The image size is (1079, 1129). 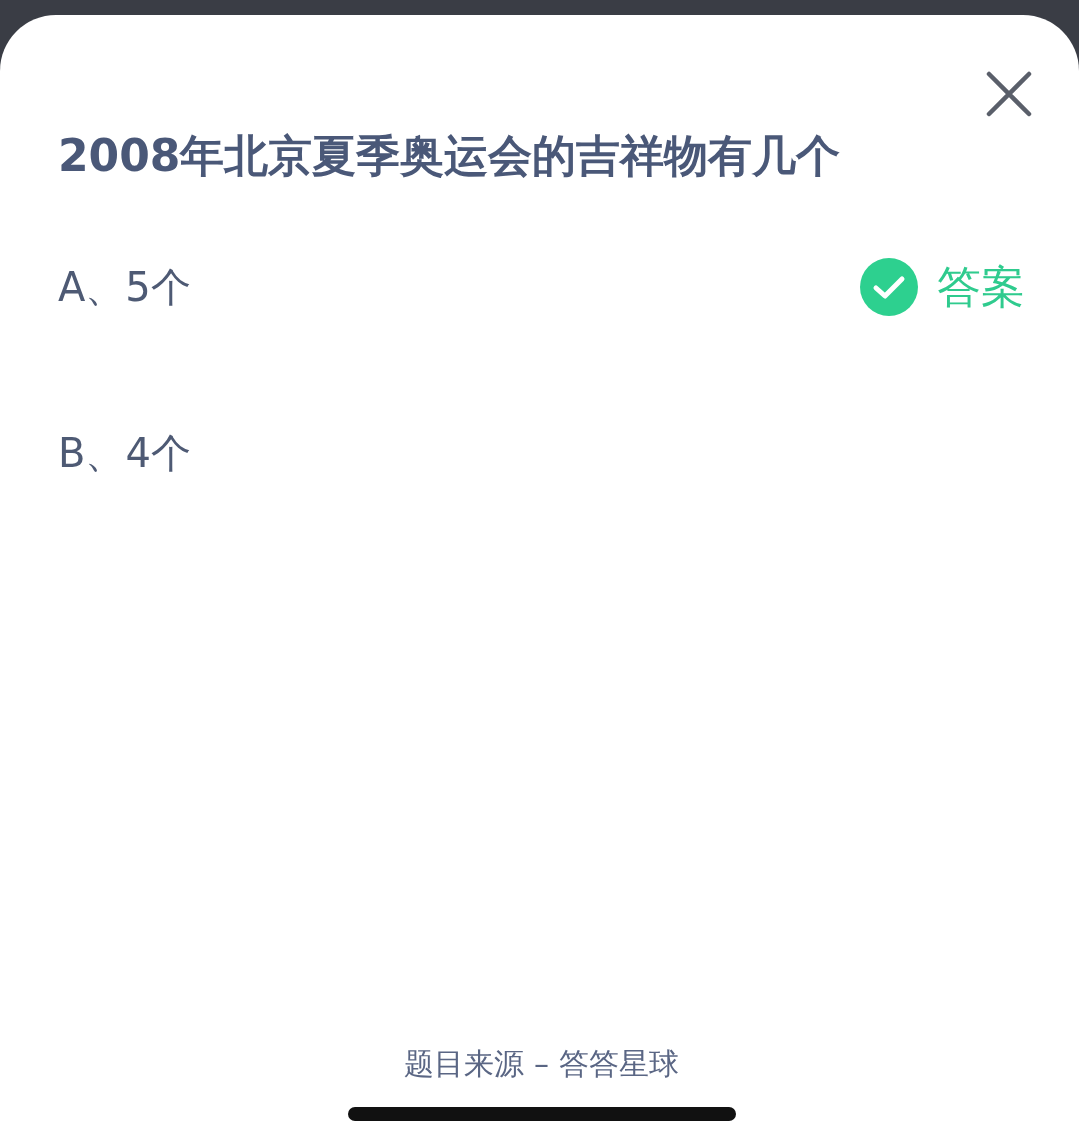 I want to click on option-label: A、5个, so click(x=124, y=287).